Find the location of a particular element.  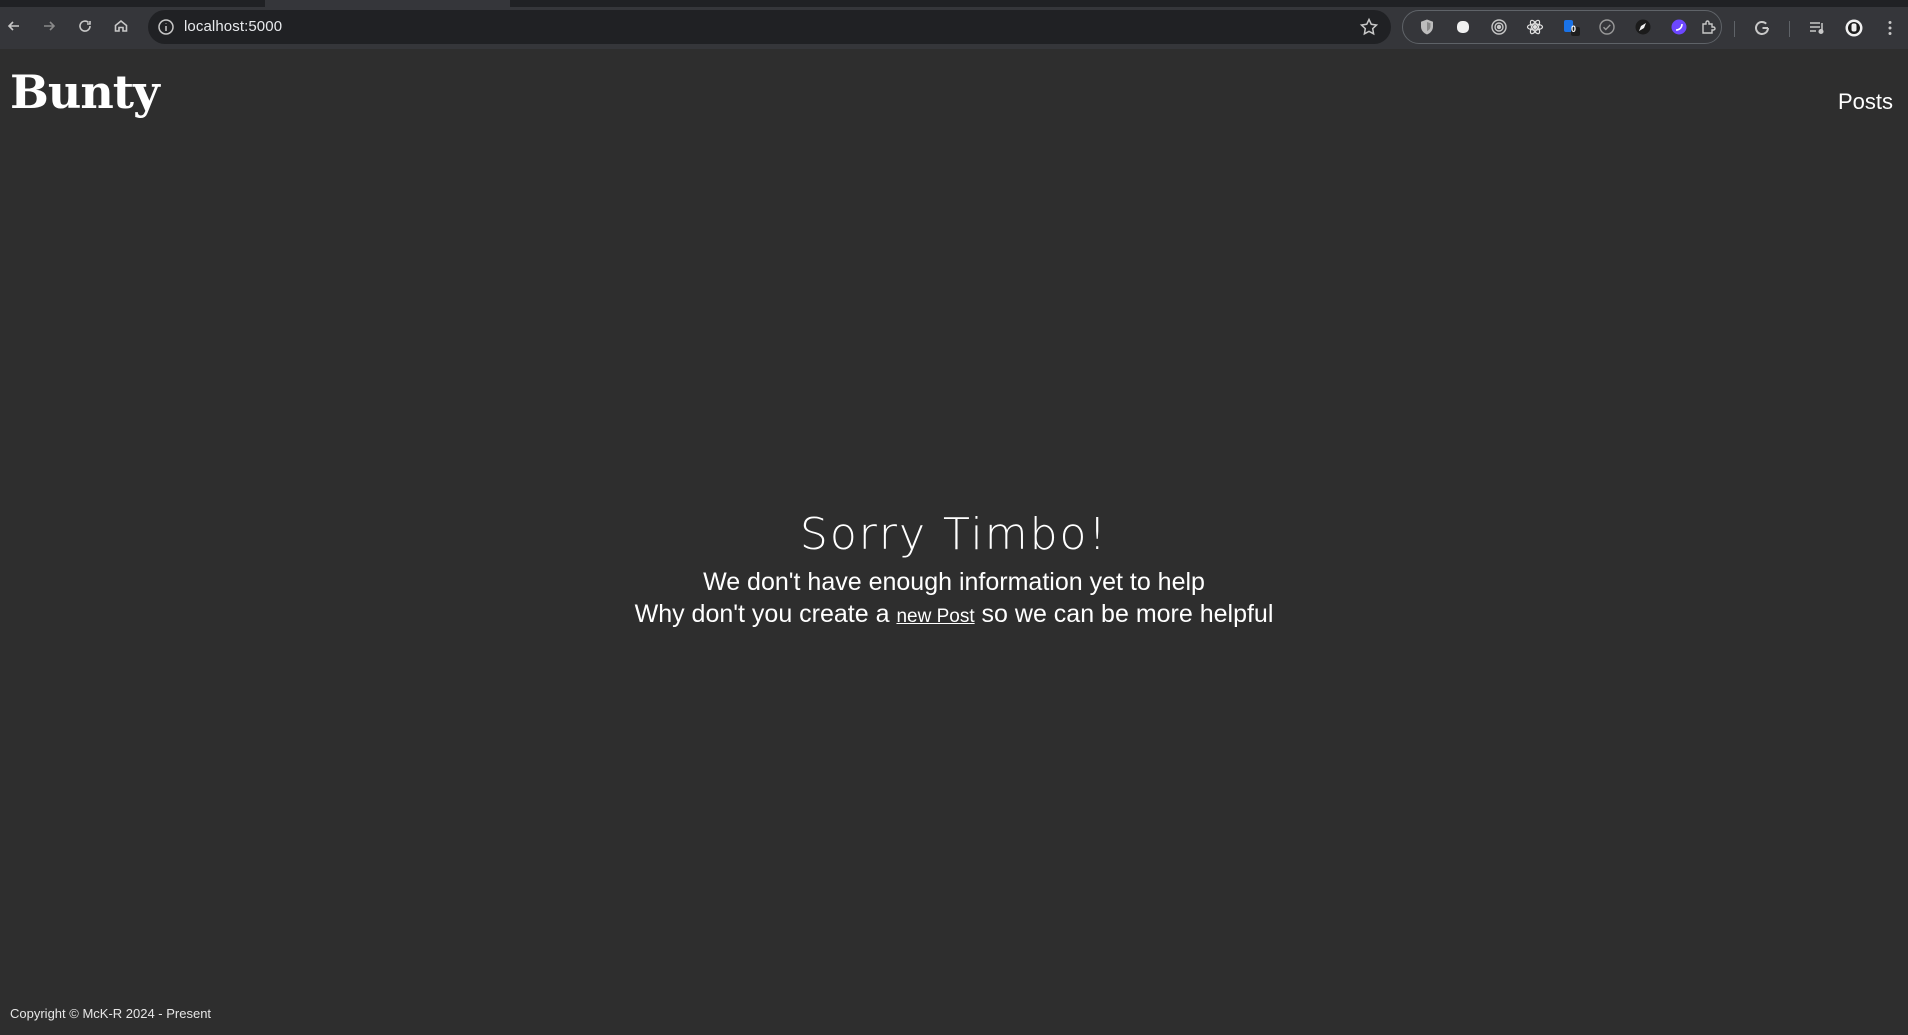

nav-link-posts: Posts is located at coordinates (1865, 102).